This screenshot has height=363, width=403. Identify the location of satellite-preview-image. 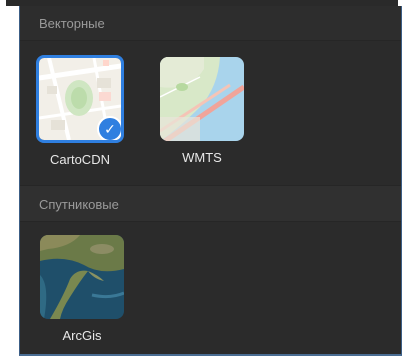
(82, 277).